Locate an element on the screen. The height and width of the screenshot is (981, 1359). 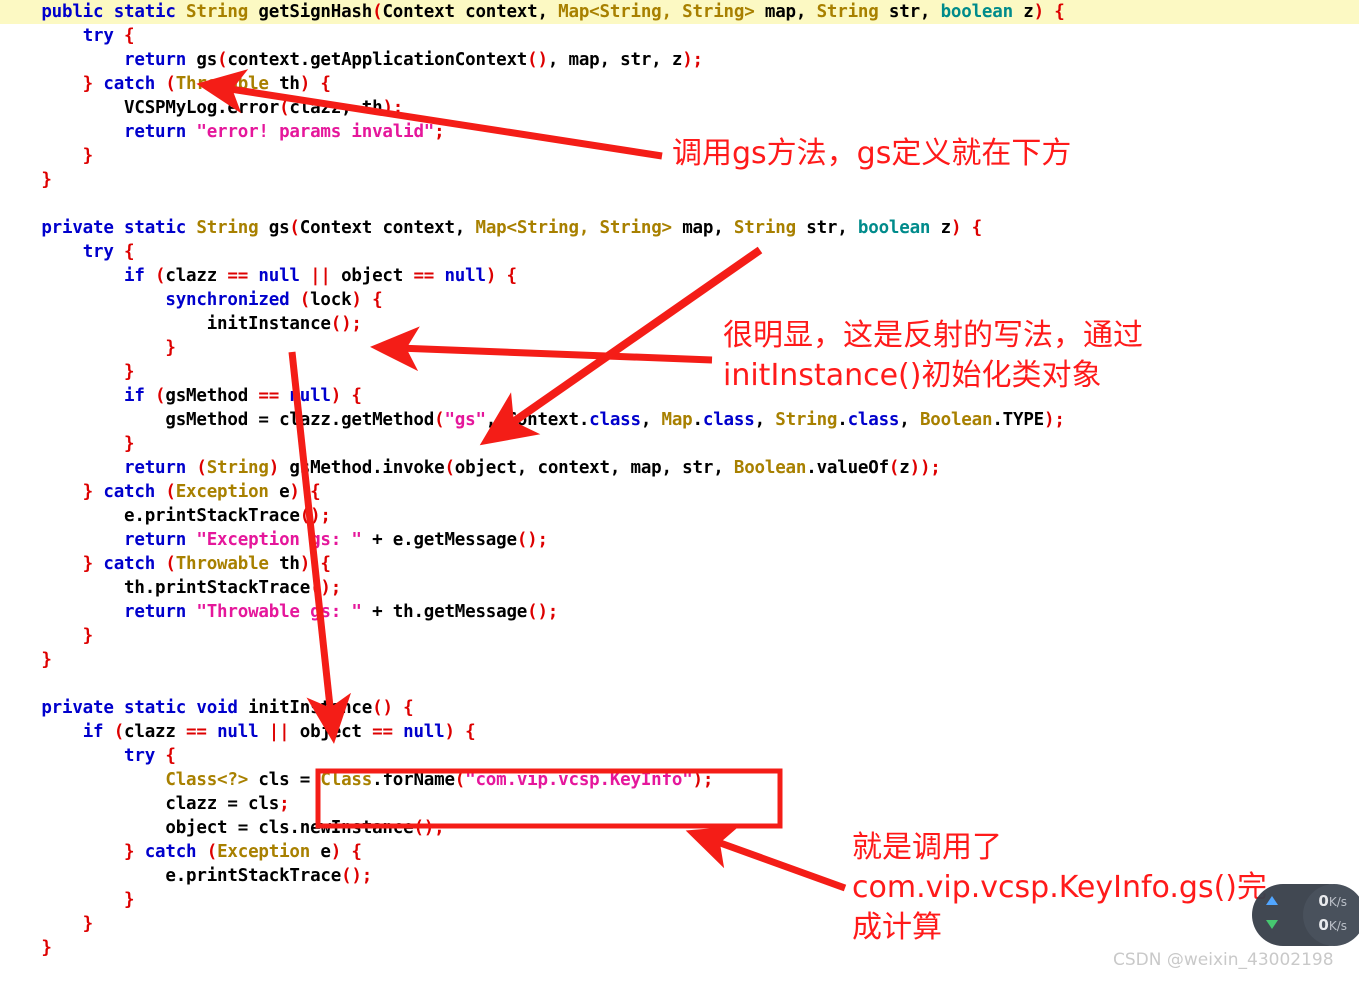
code-token: getSignHash is located at coordinates (310, 12).